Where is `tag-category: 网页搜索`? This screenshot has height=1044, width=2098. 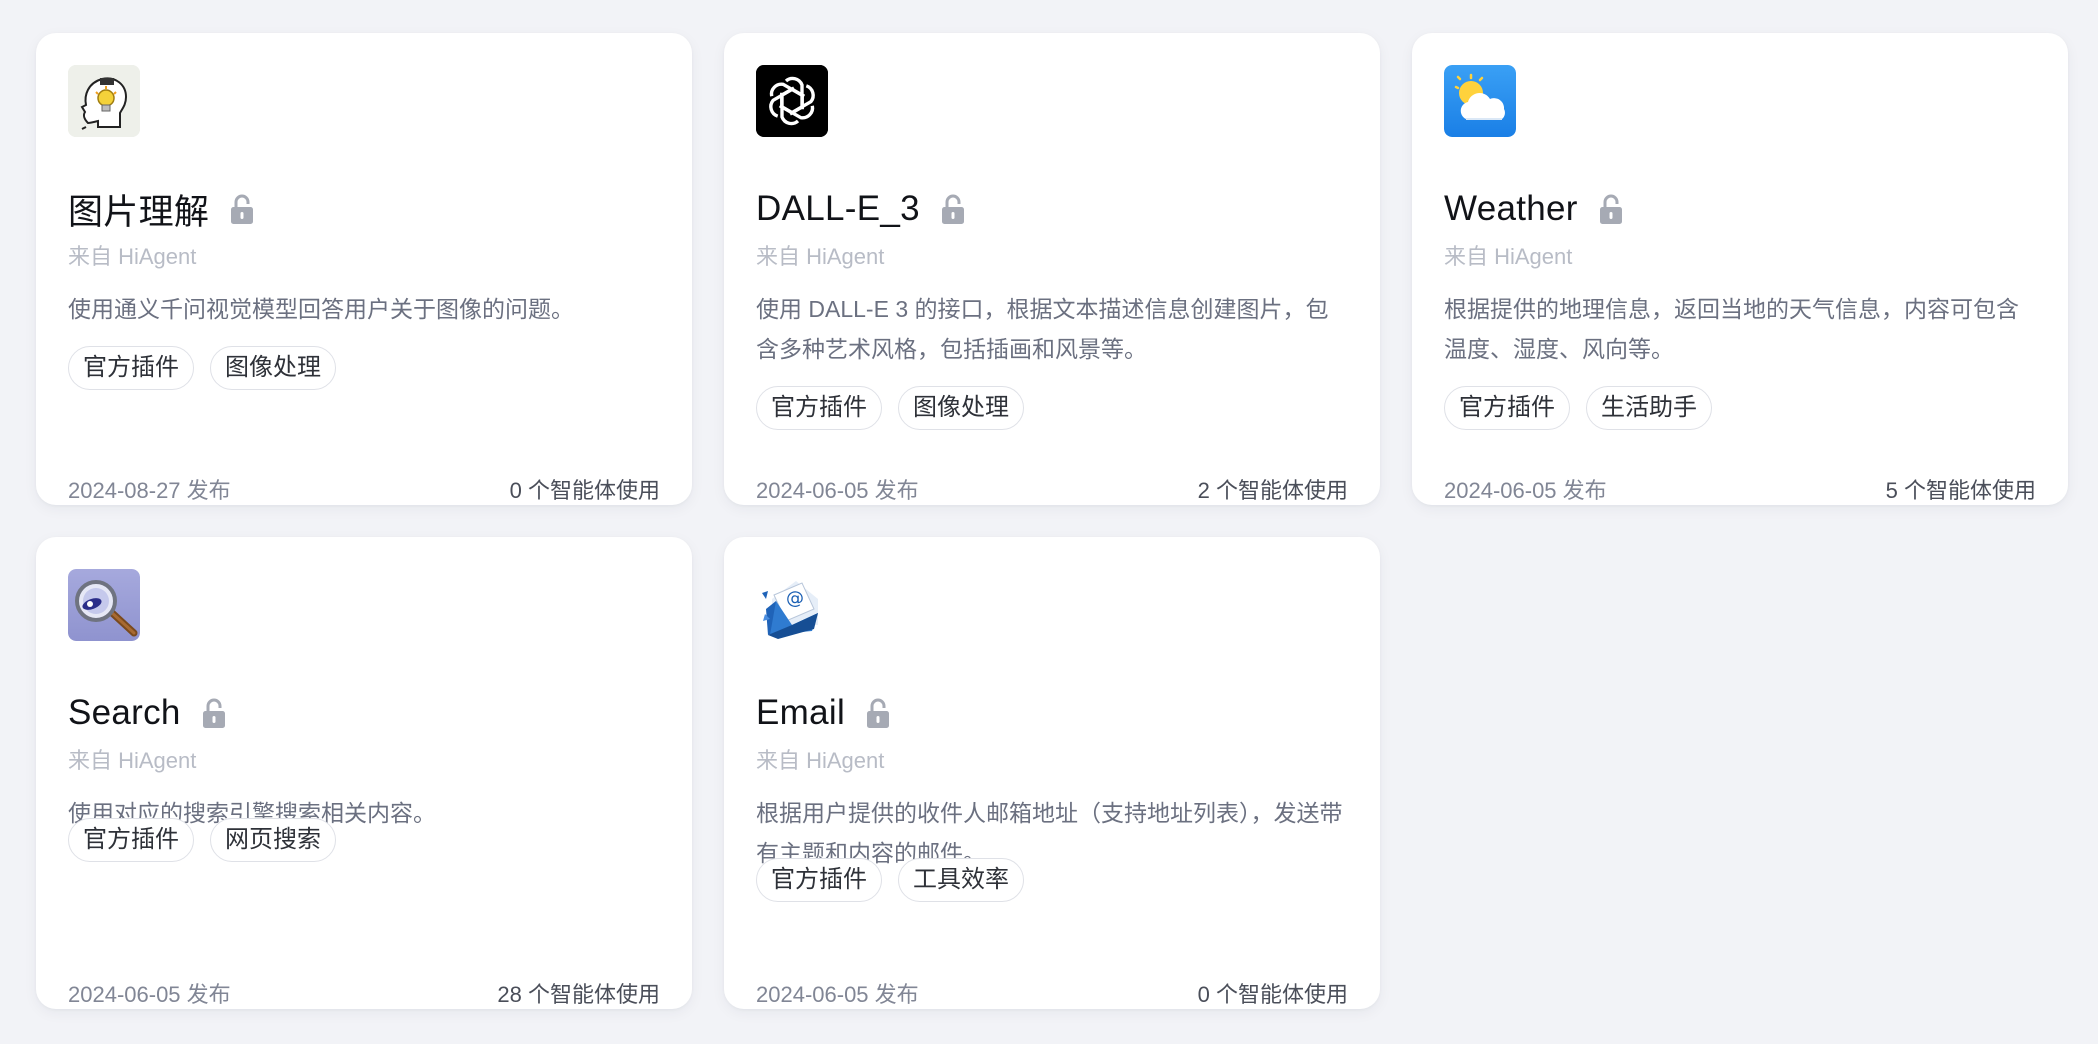
tag-category: 网页搜索 is located at coordinates (273, 840).